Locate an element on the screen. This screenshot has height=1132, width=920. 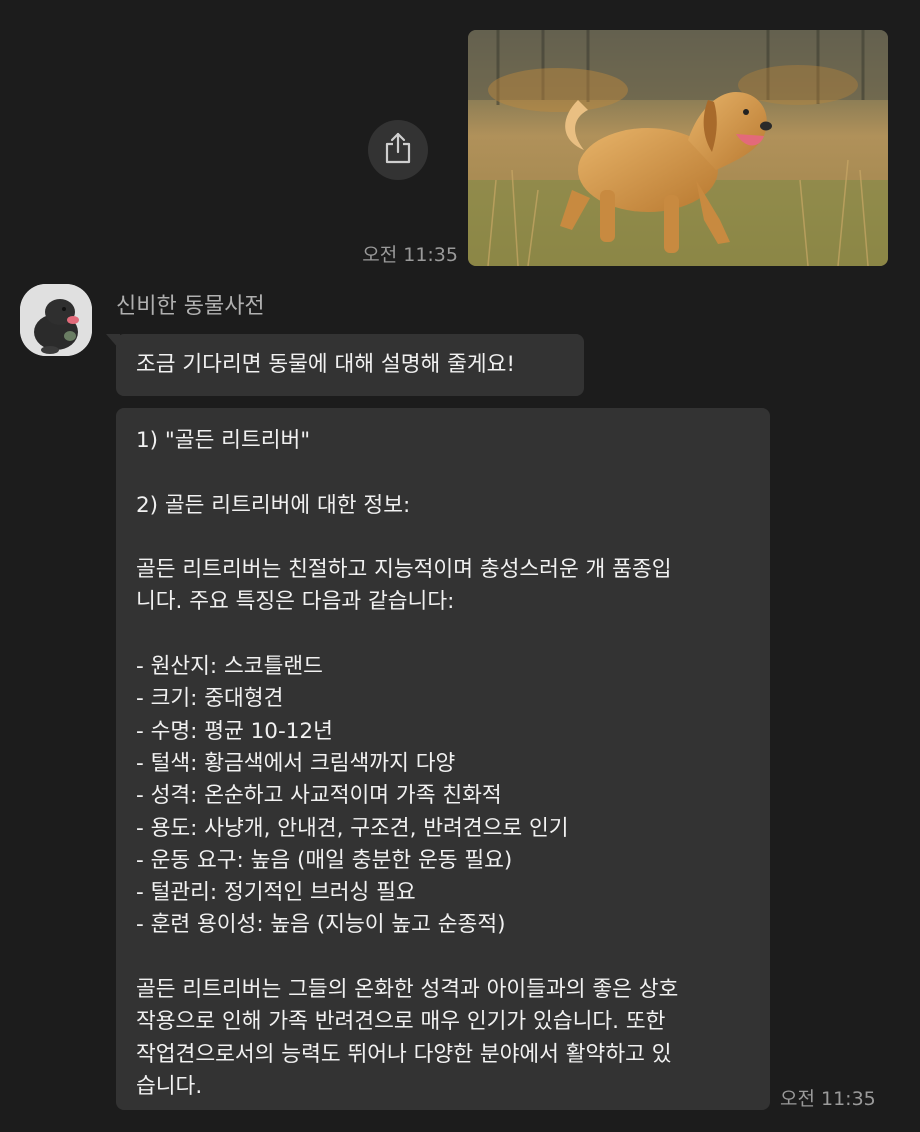
message-bubble-intro: 조금 기다리면 동물에 대해 설명해 줄게요! is located at coordinates (345, 365).